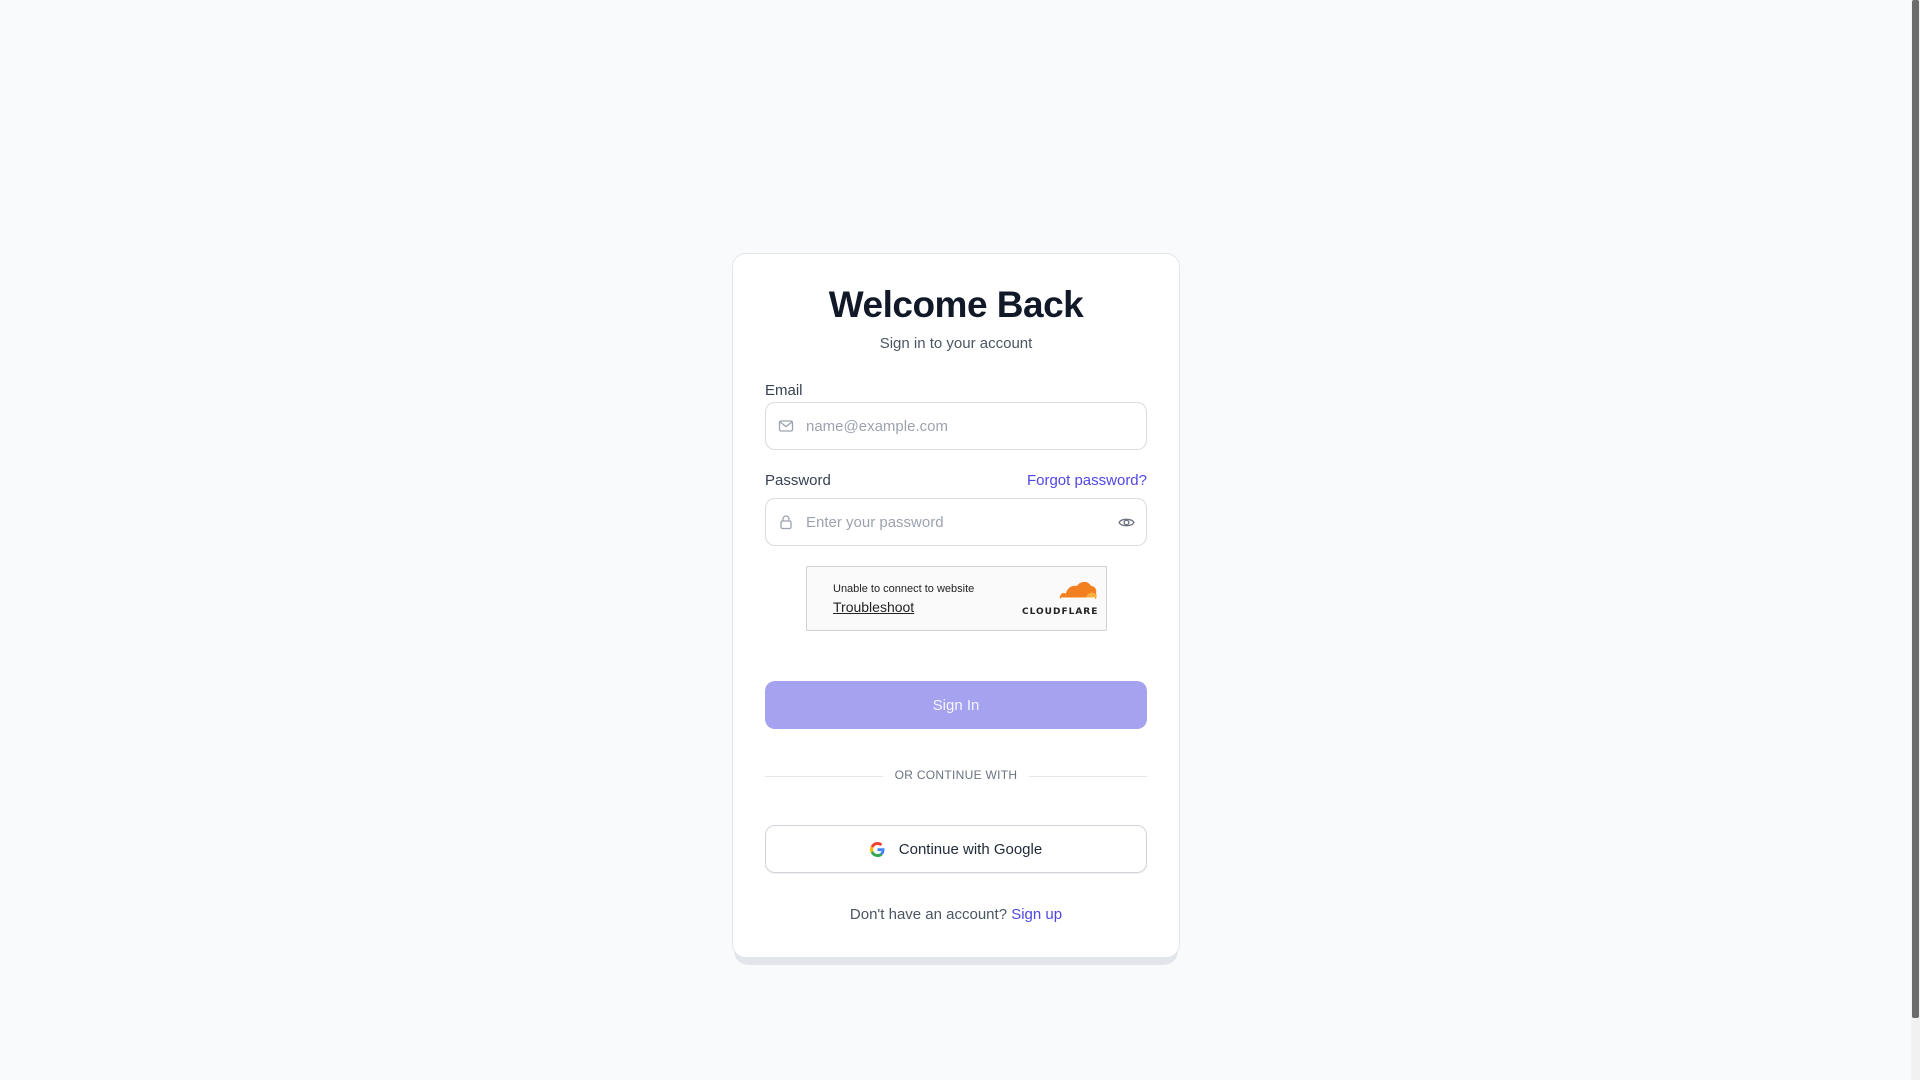  I want to click on page-scrollbar, so click(1915, 540).